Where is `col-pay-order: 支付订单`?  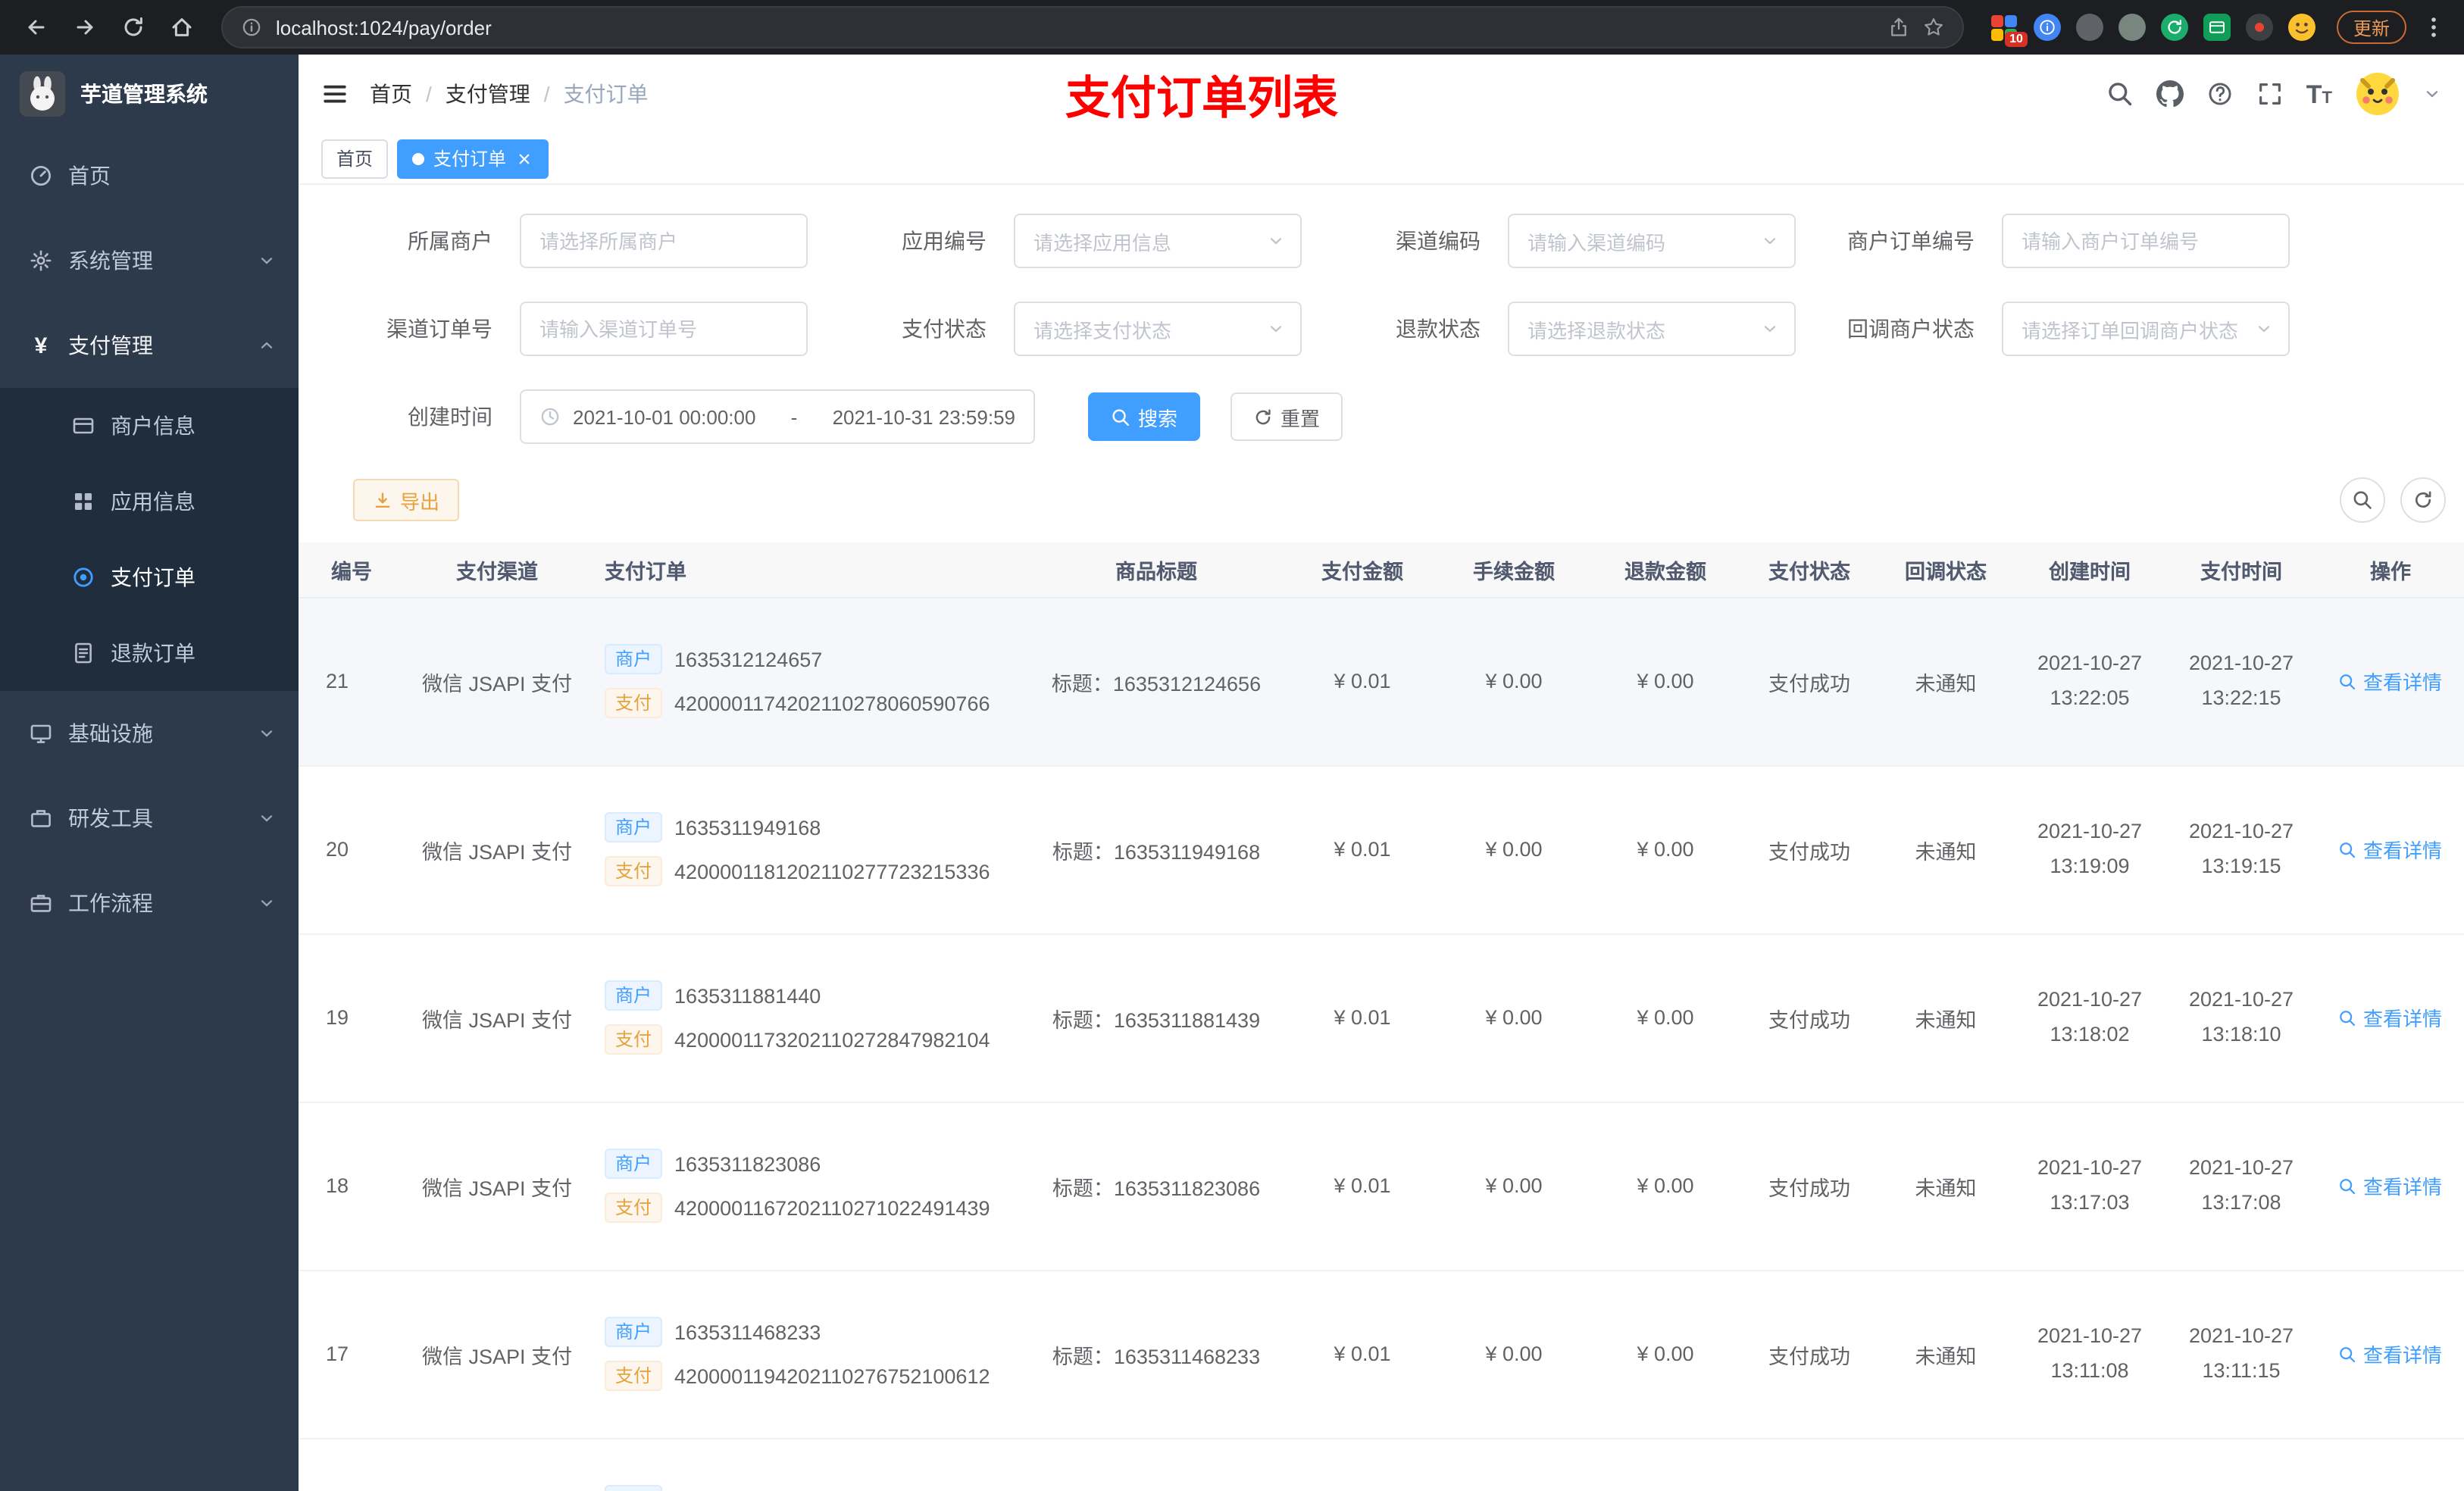 col-pay-order: 支付订单 is located at coordinates (807, 570).